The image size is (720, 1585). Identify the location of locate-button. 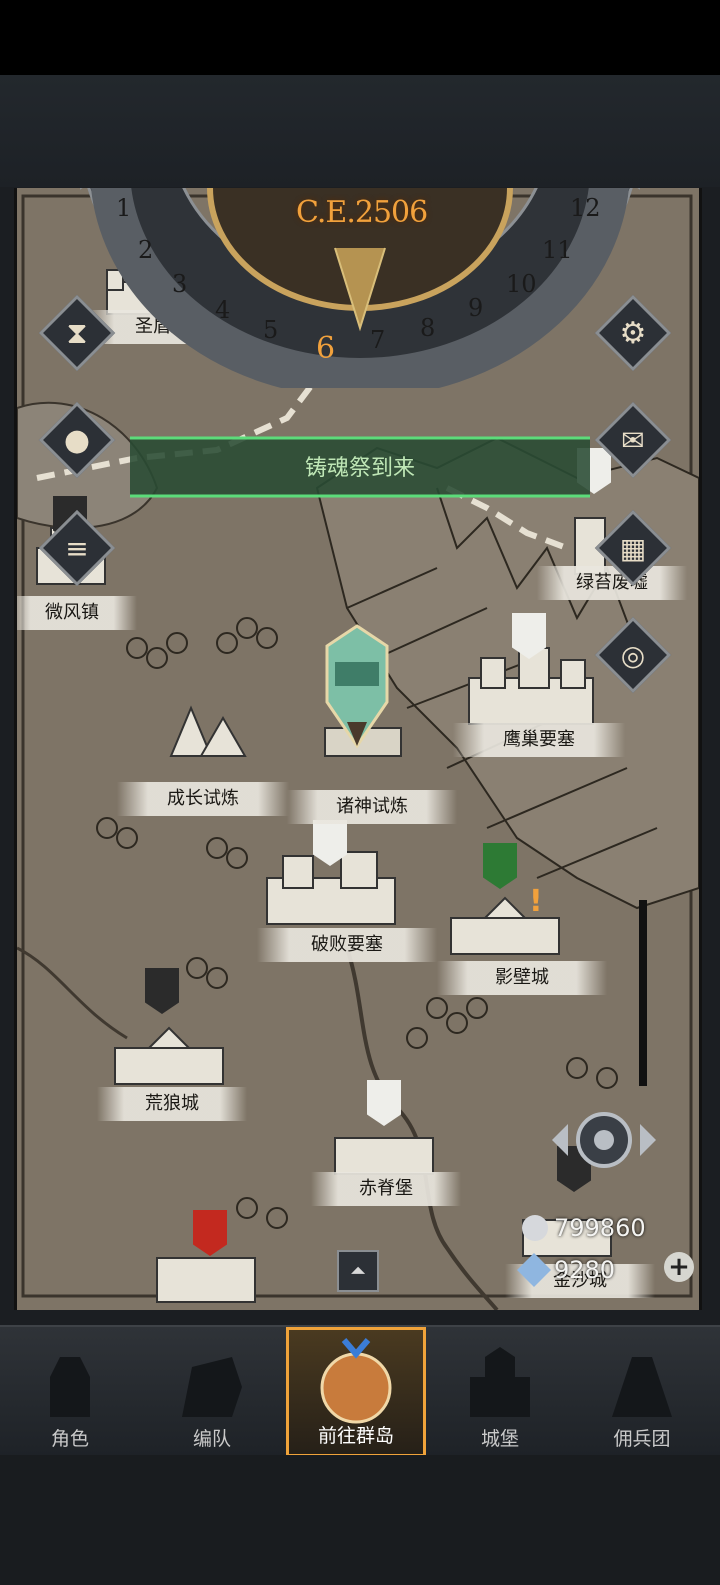
(604, 1140).